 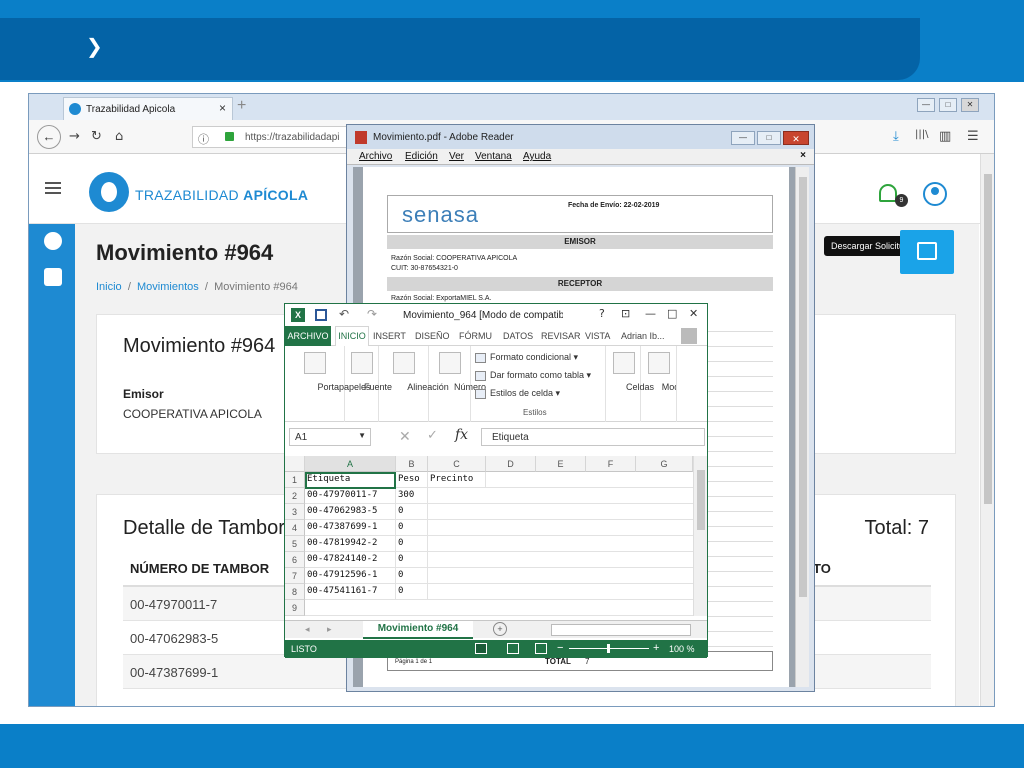 I want to click on horizontal-scrollbar, so click(x=621, y=630).